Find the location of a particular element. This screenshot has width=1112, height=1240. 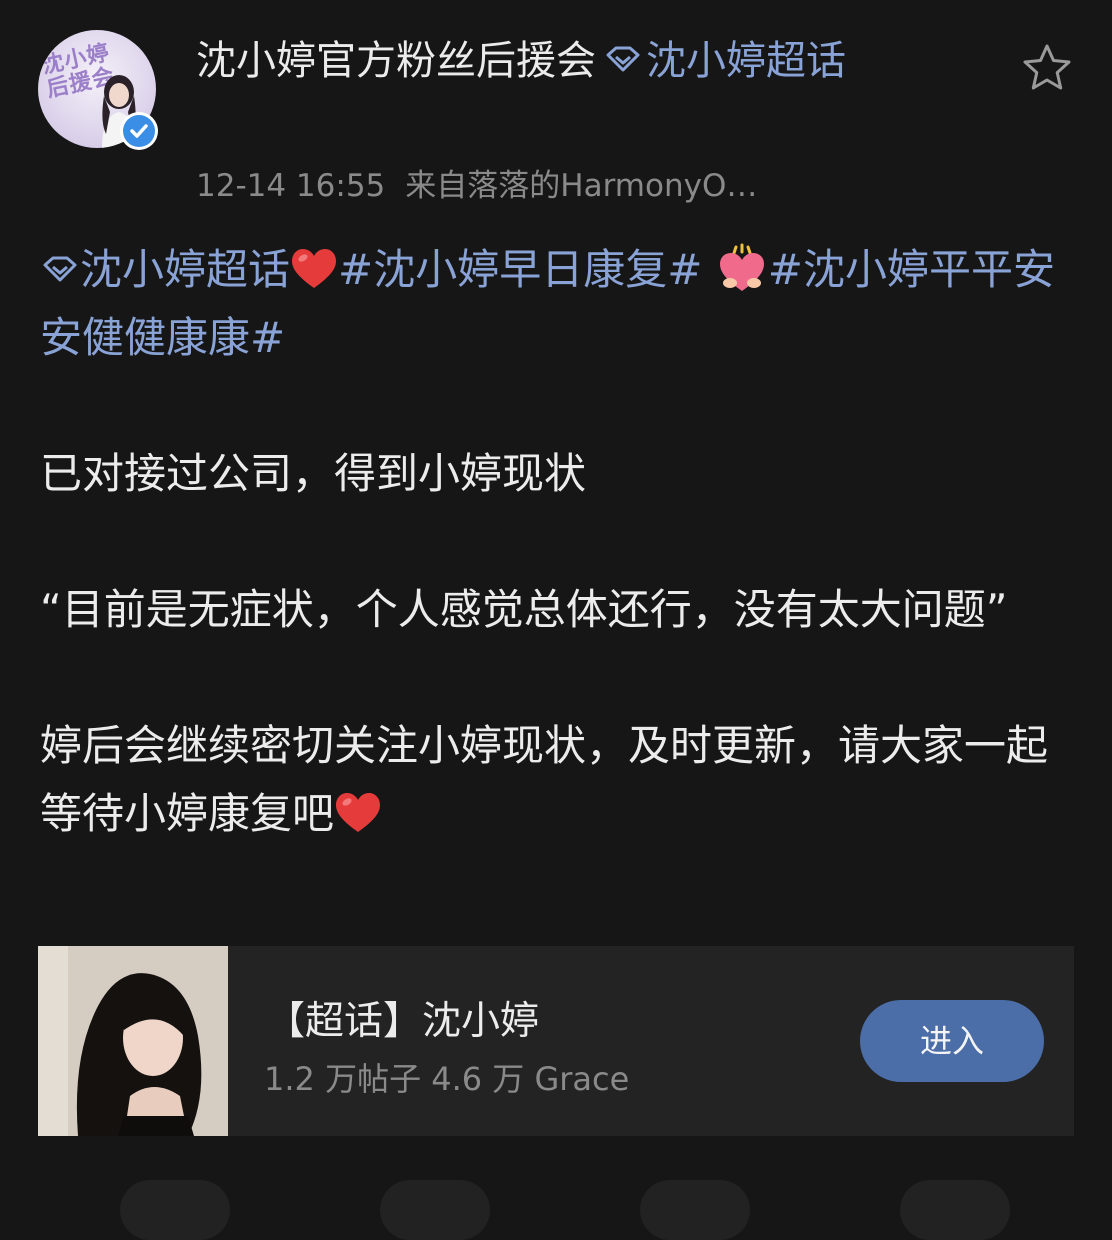

enter-button: 进入 is located at coordinates (952, 1041).